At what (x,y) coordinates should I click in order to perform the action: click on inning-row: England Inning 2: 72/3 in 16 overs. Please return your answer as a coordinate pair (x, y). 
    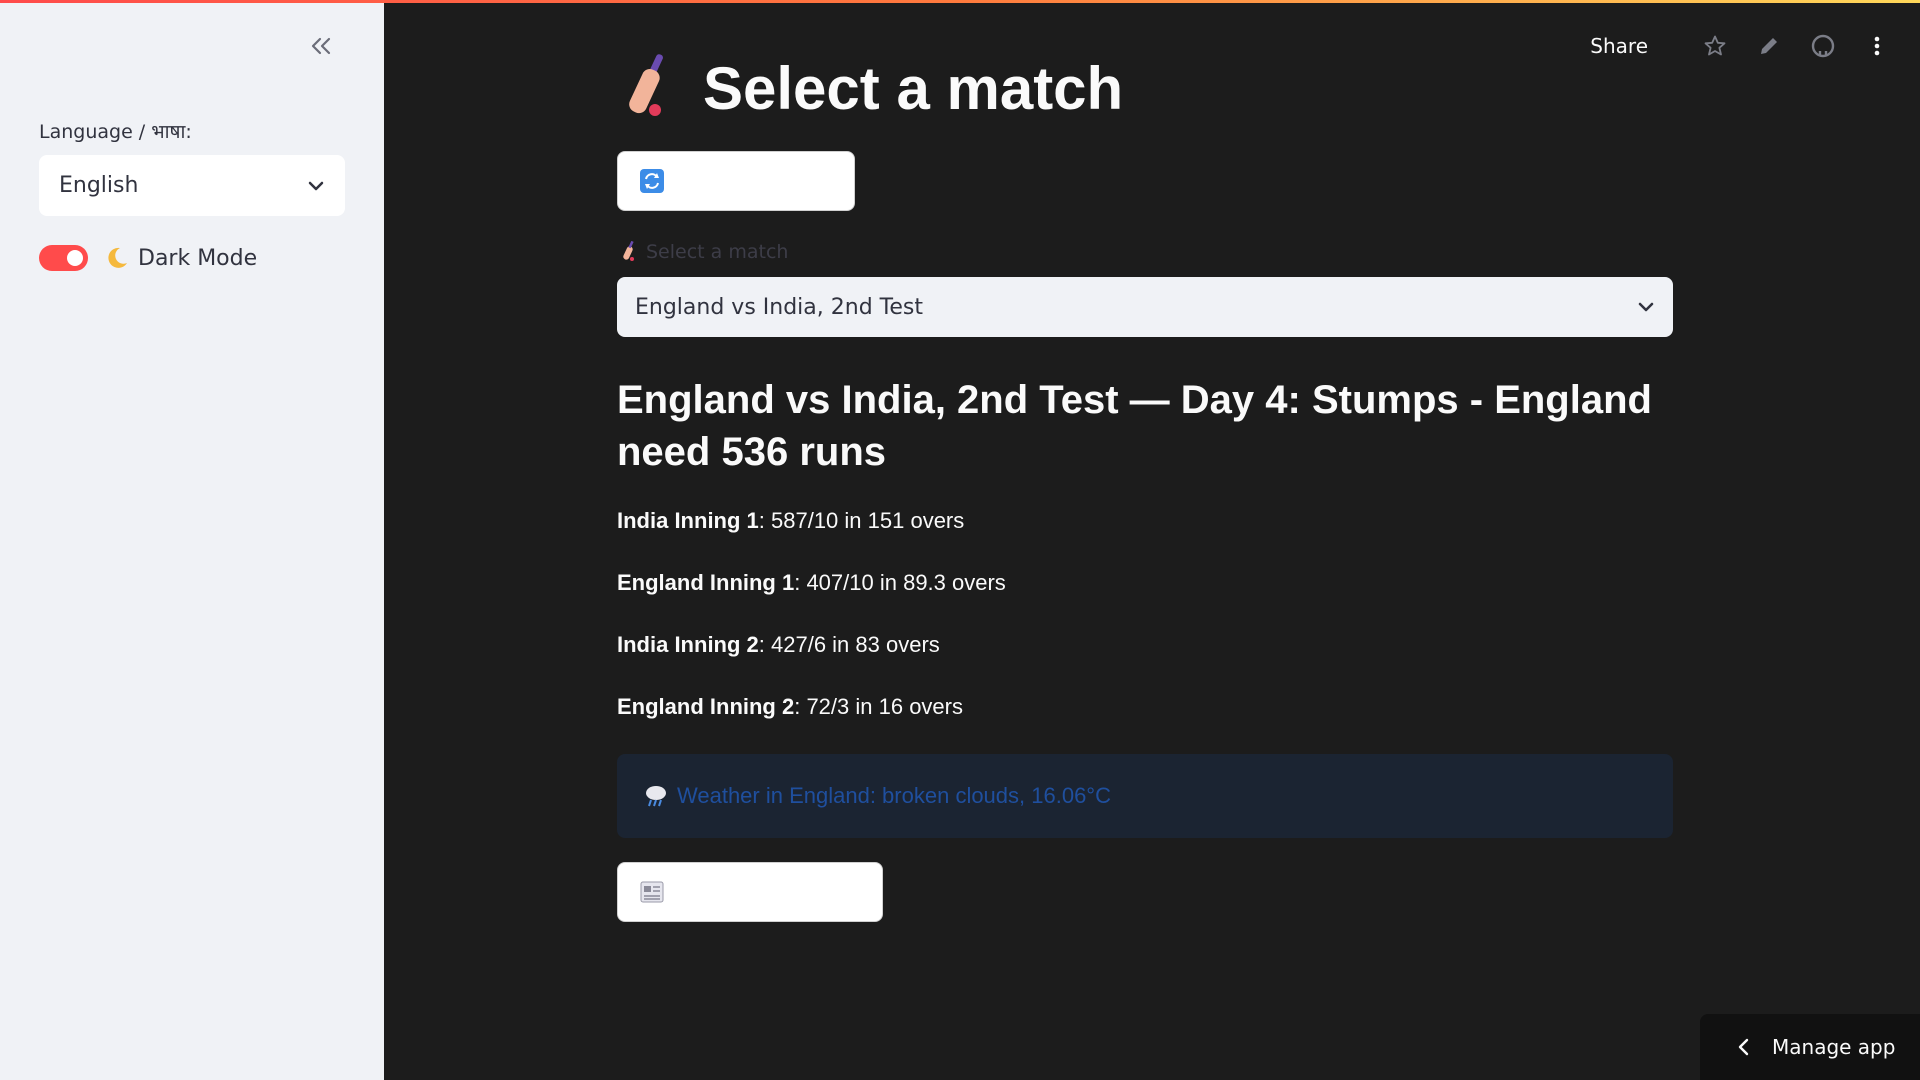
    Looking at the image, I should click on (1145, 709).